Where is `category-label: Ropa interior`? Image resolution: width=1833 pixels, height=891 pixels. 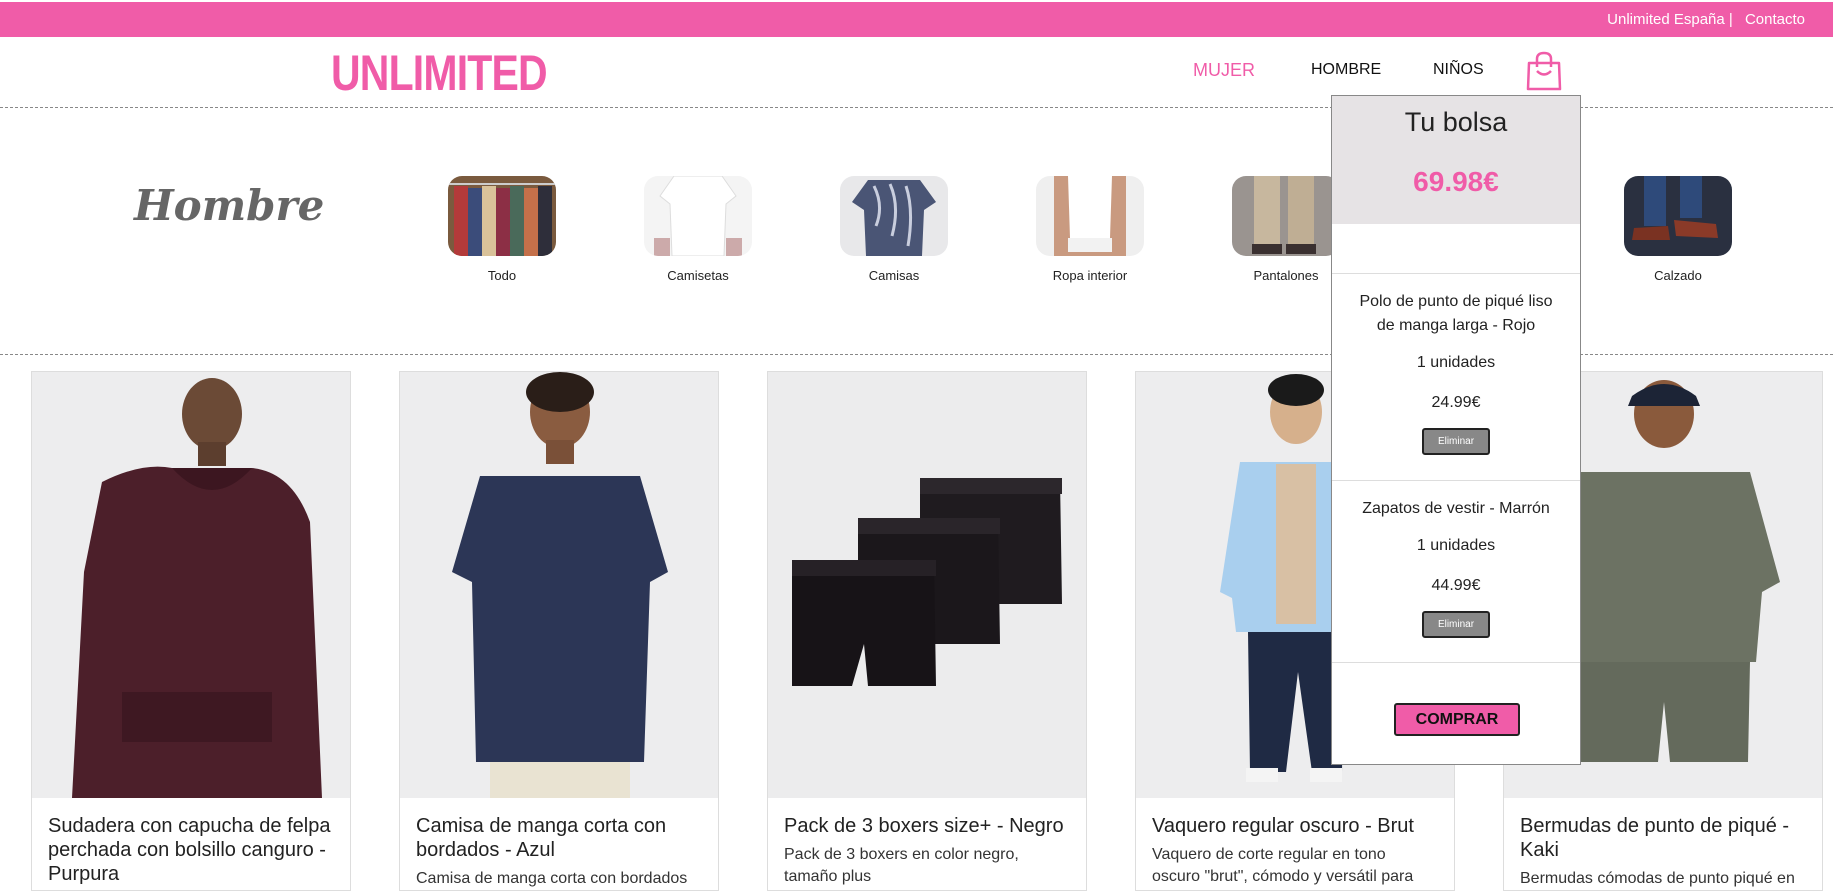
category-label: Ropa interior is located at coordinates (1090, 275).